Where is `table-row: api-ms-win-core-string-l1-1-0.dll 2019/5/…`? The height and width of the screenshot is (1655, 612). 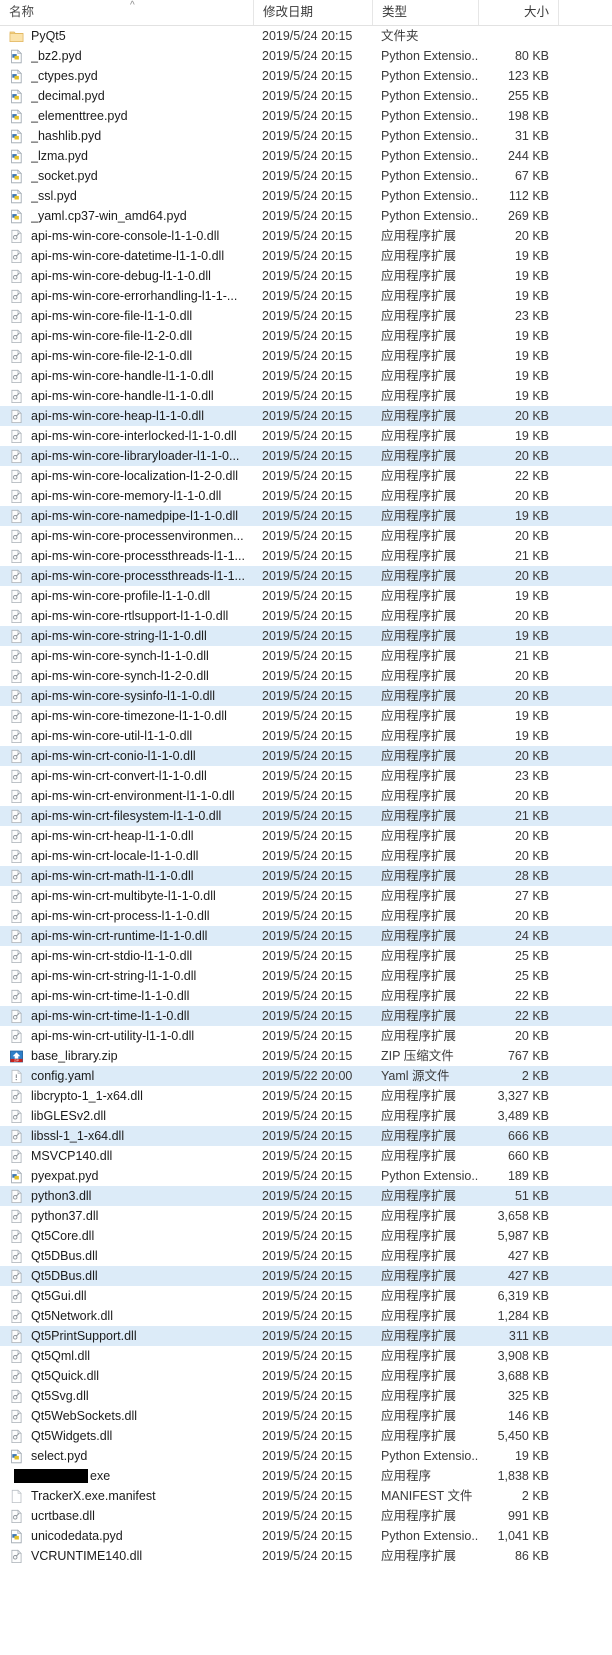 table-row: api-ms-win-core-string-l1-1-0.dll 2019/5/… is located at coordinates (306, 636).